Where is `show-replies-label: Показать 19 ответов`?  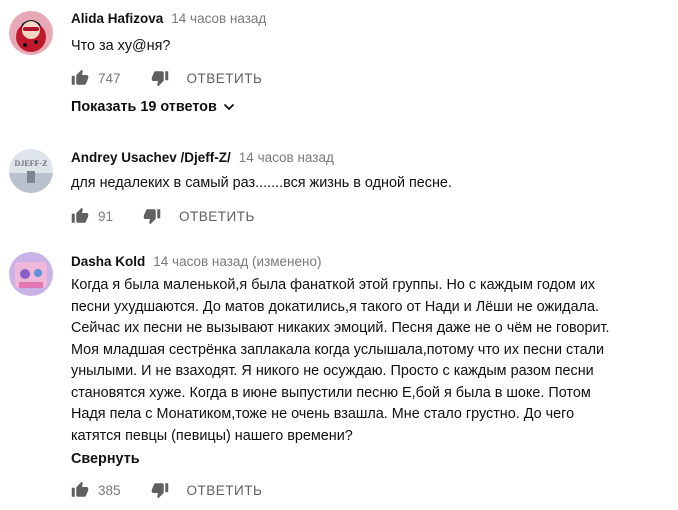
show-replies-label: Показать 19 ответов is located at coordinates (144, 107).